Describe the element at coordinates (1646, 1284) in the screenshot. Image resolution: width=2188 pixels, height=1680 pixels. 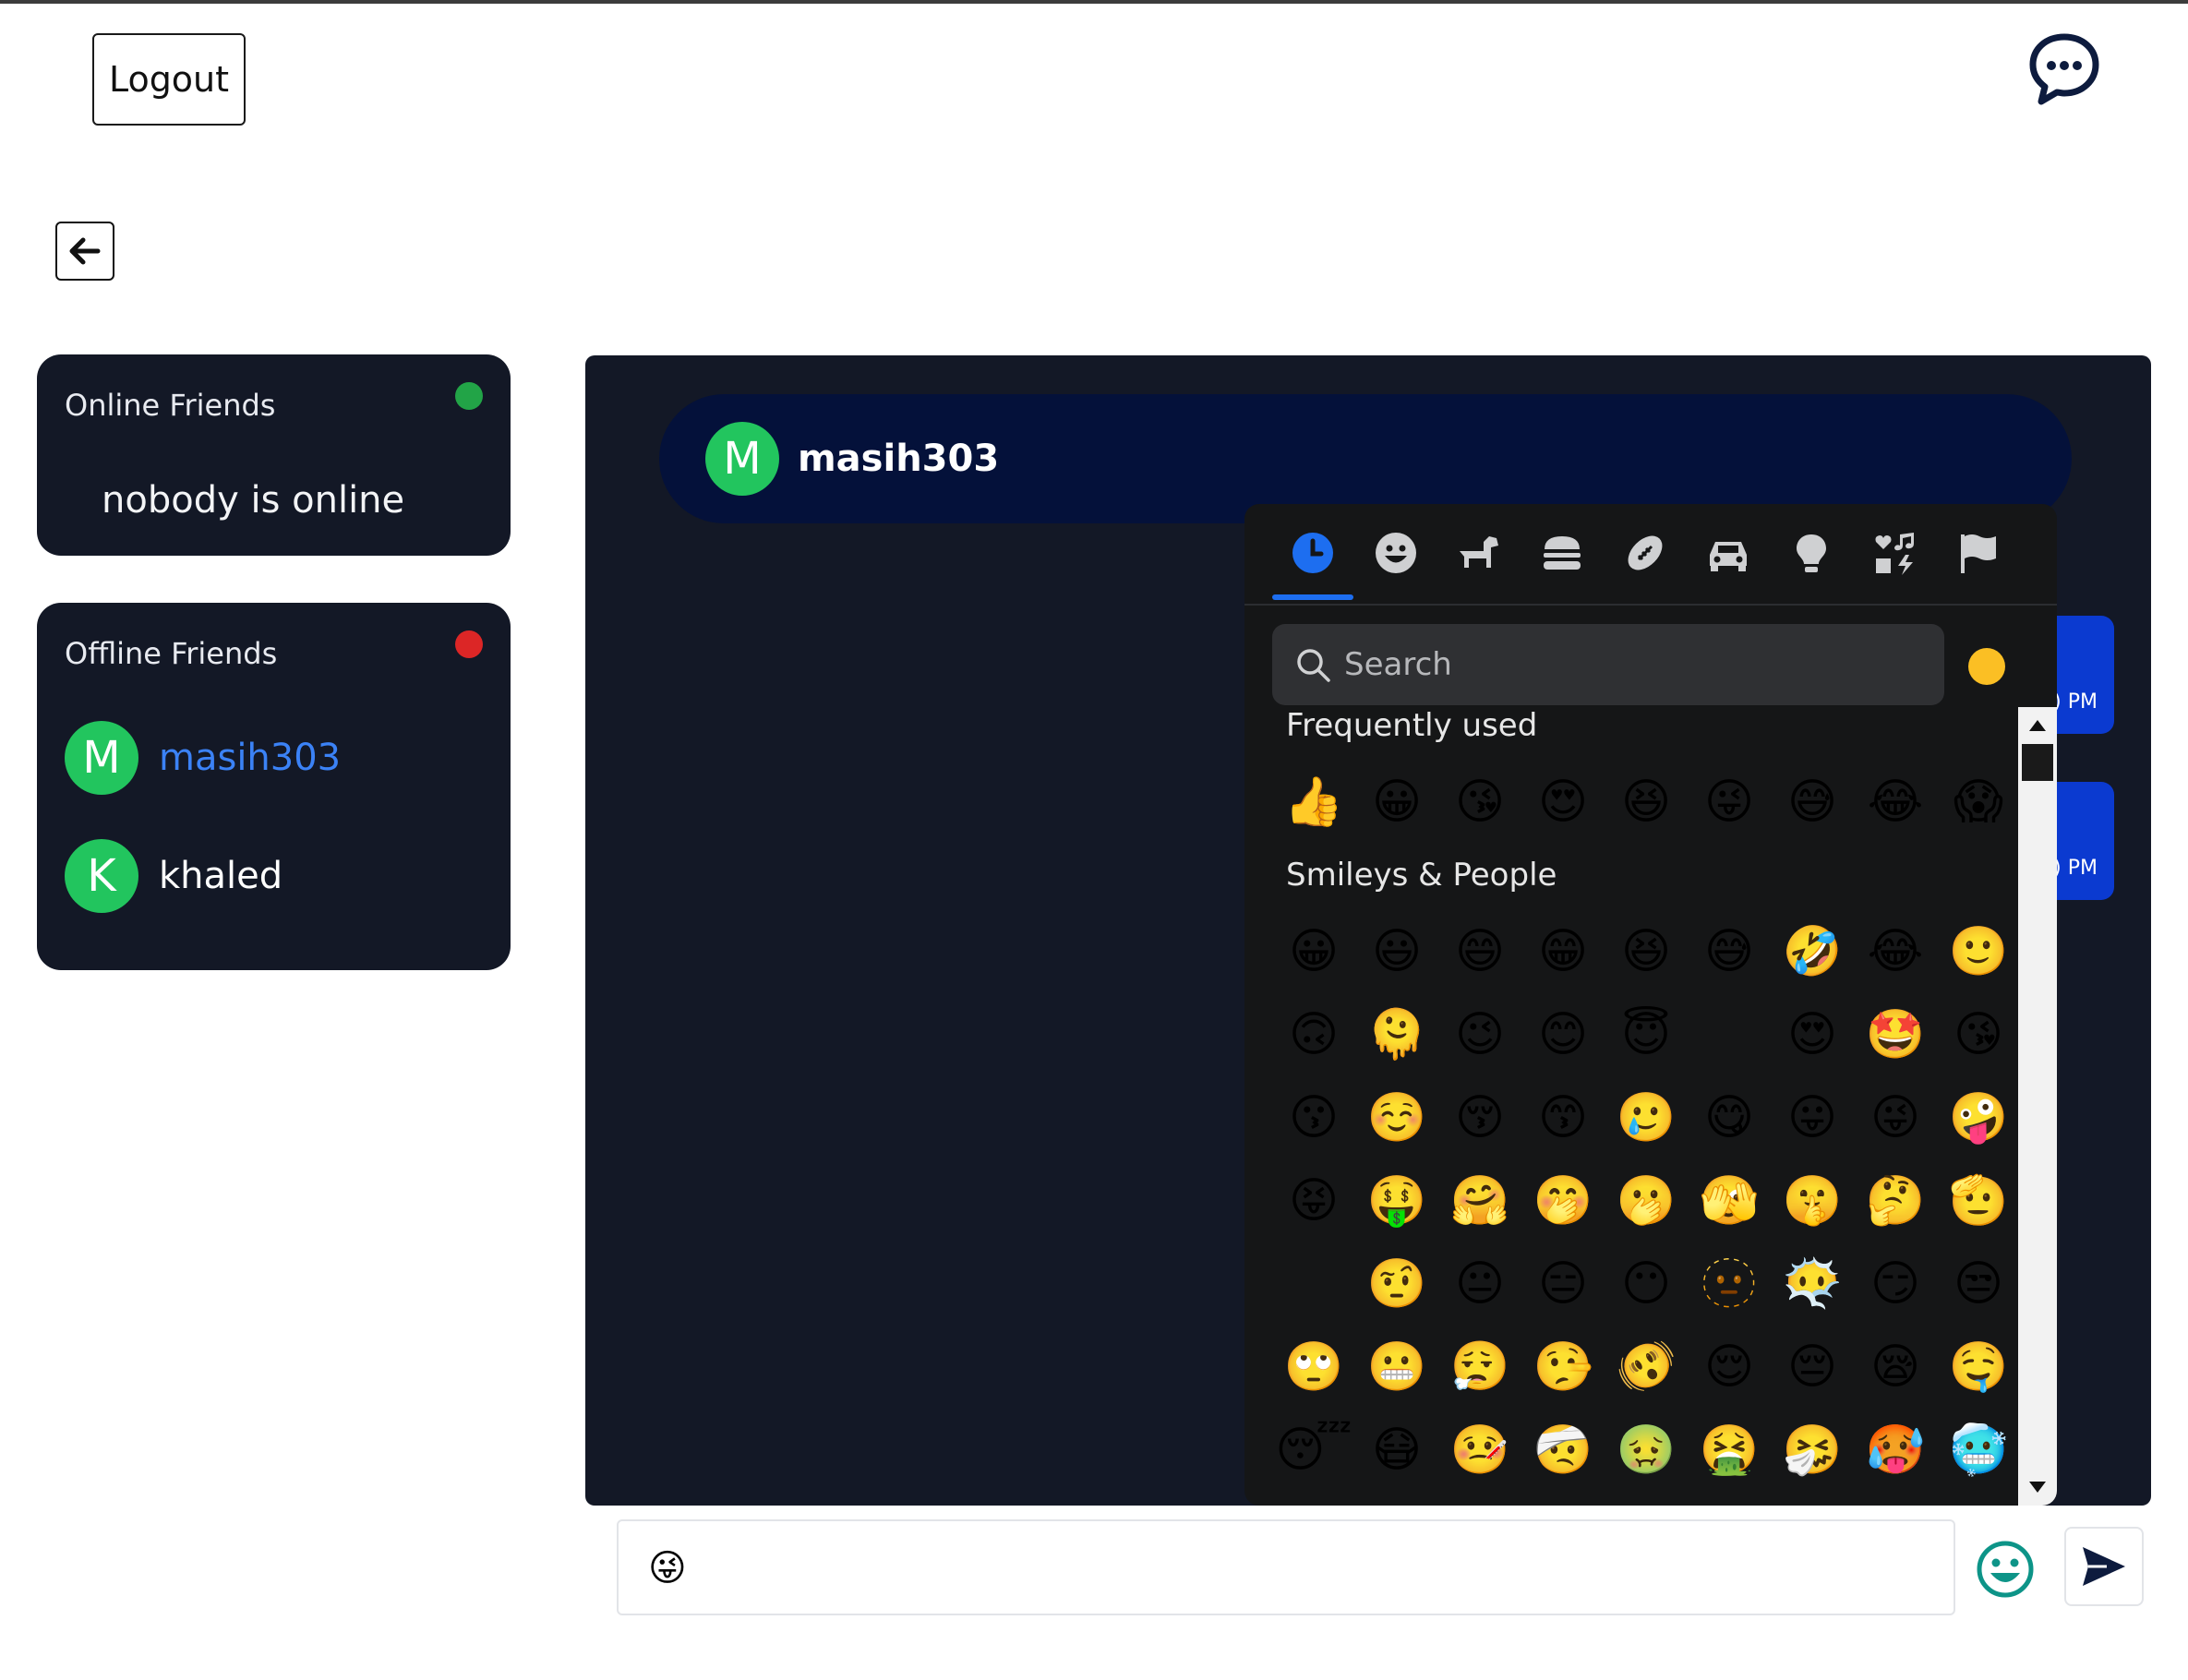
I see `emoji-button: 😶` at that location.